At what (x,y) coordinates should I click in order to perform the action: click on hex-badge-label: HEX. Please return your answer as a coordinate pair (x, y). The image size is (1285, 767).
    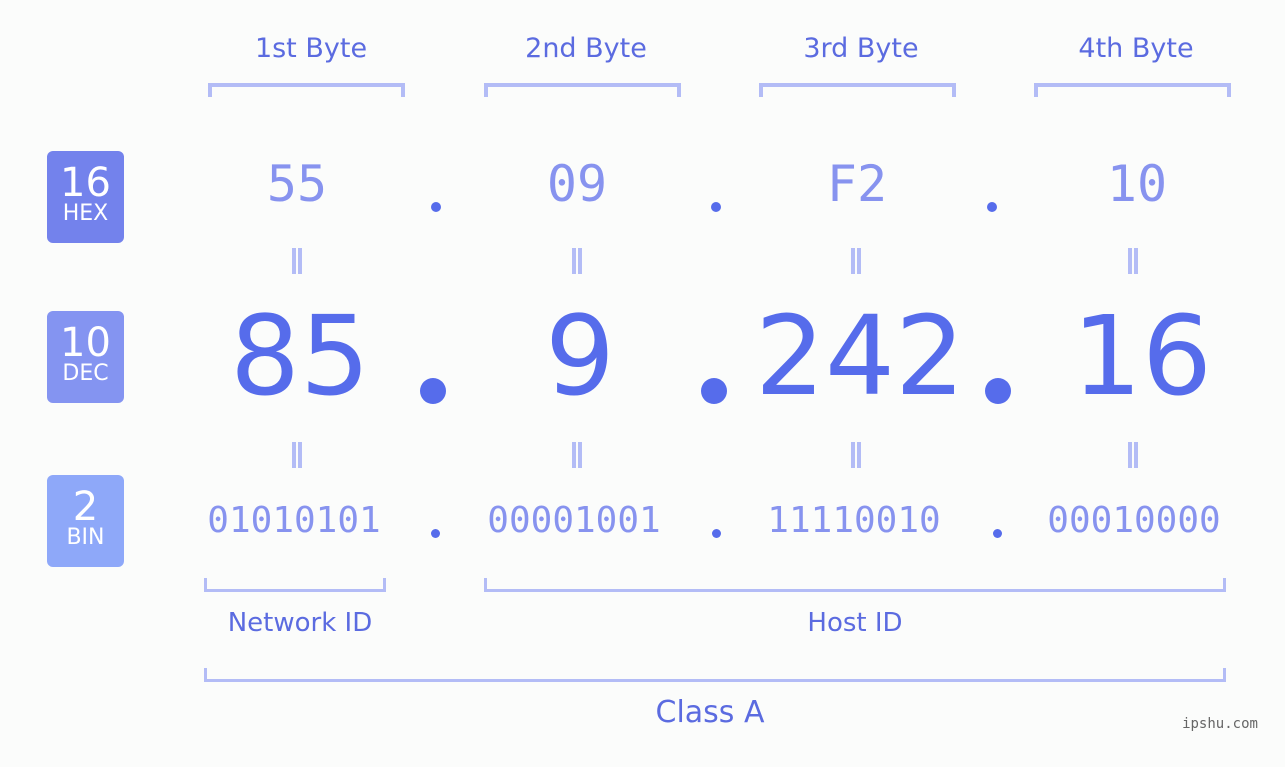
    Looking at the image, I should click on (85, 213).